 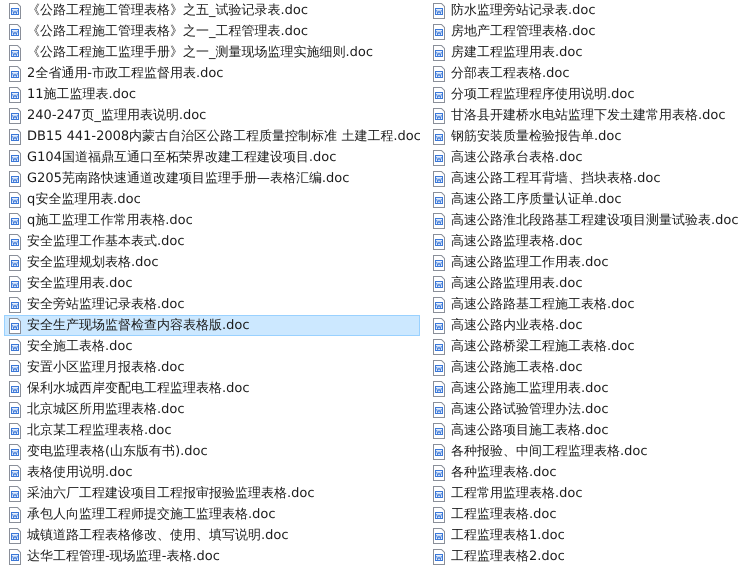 I want to click on file-item: 高速公路试验管理办法.doc, so click(x=587, y=409).